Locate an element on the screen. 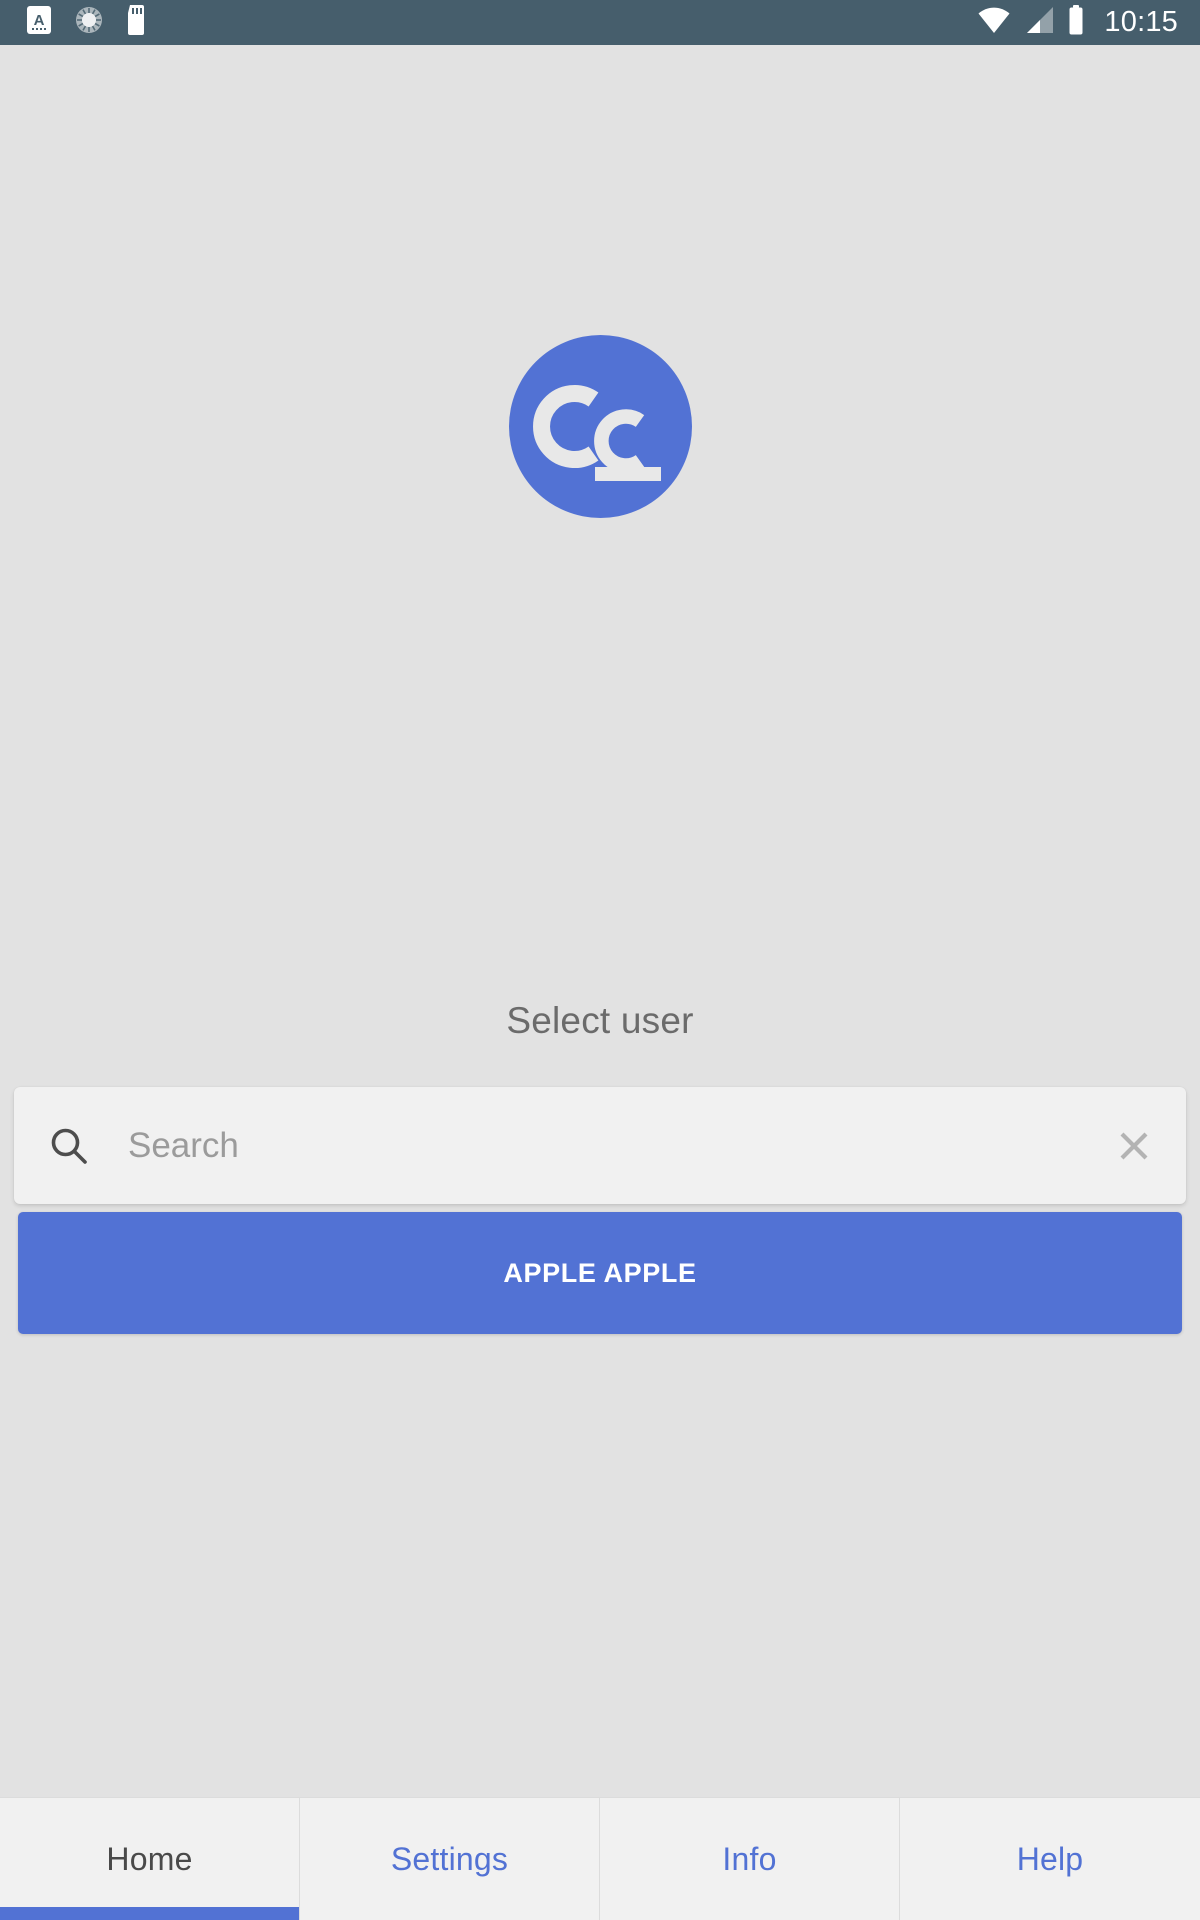 The height and width of the screenshot is (1920, 1200). keyboard-language-icon: A is located at coordinates (39, 22).